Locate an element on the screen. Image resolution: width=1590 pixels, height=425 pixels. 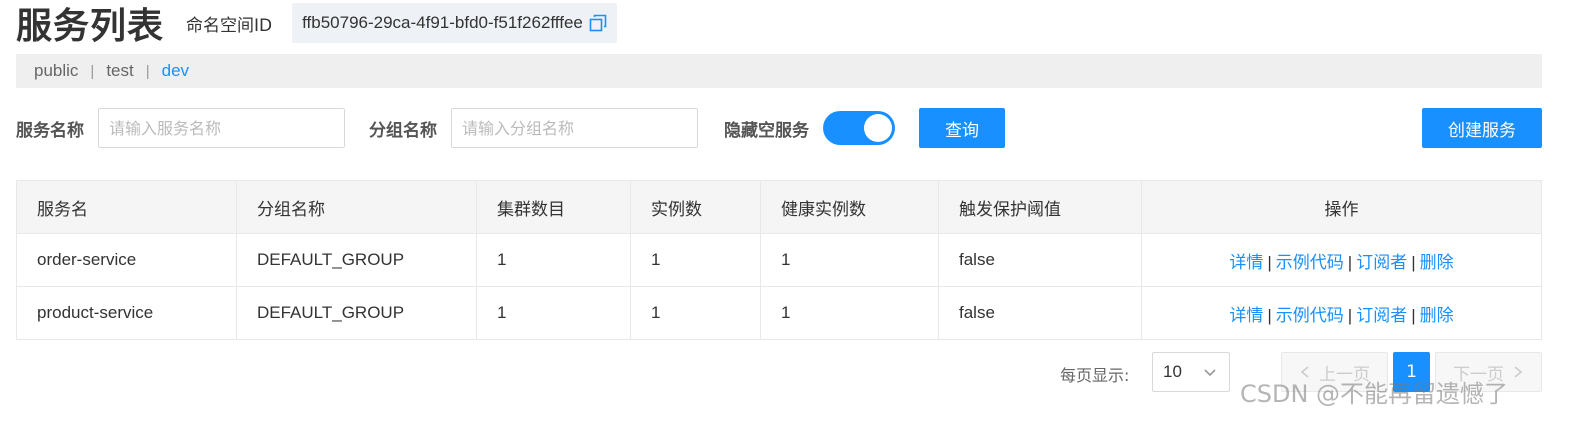
tab-dev: dev is located at coordinates (175, 71).